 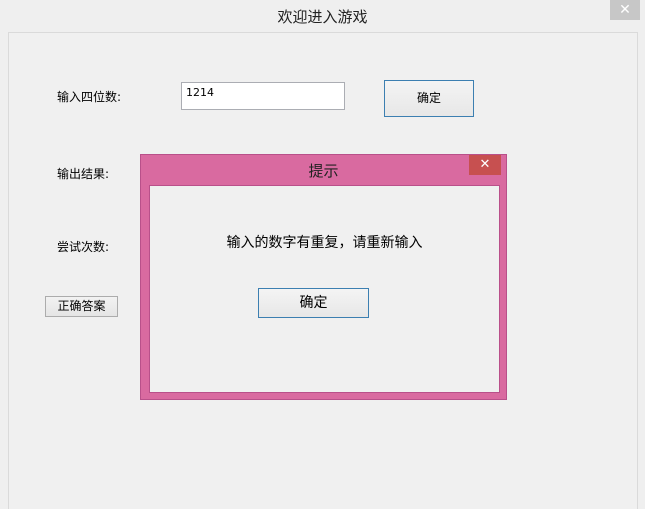 What do you see at coordinates (83, 174) in the screenshot?
I see `output-label: 输出结果:` at bounding box center [83, 174].